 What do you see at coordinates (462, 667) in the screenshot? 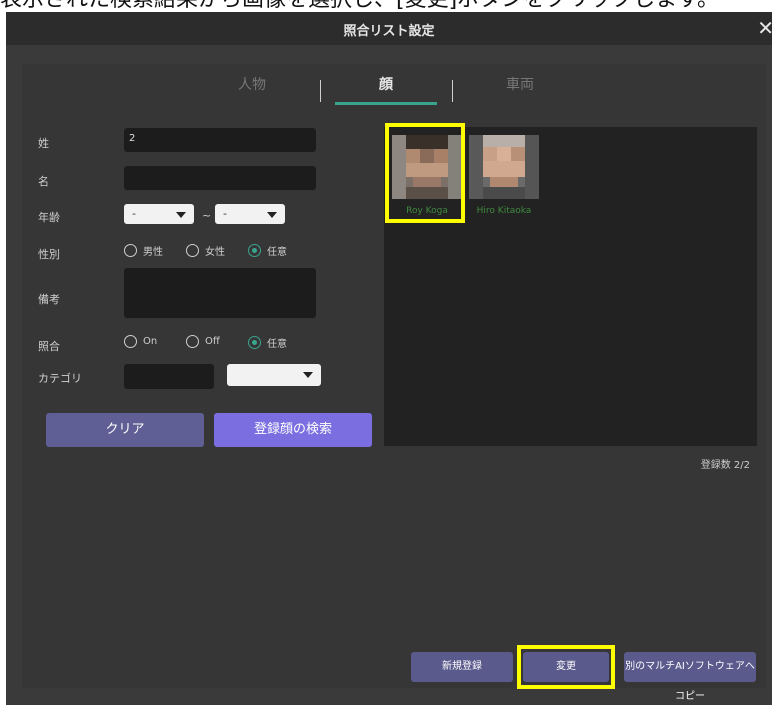
I see `new-register-button: 新規登録` at bounding box center [462, 667].